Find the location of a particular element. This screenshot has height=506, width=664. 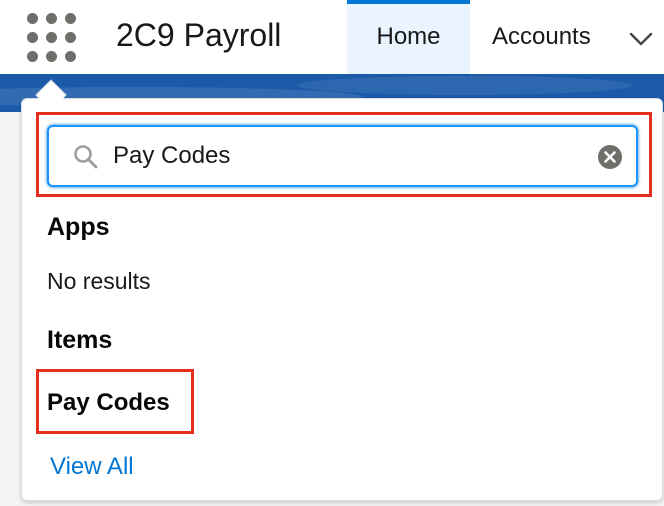

chevron-down-icon is located at coordinates (641, 39).